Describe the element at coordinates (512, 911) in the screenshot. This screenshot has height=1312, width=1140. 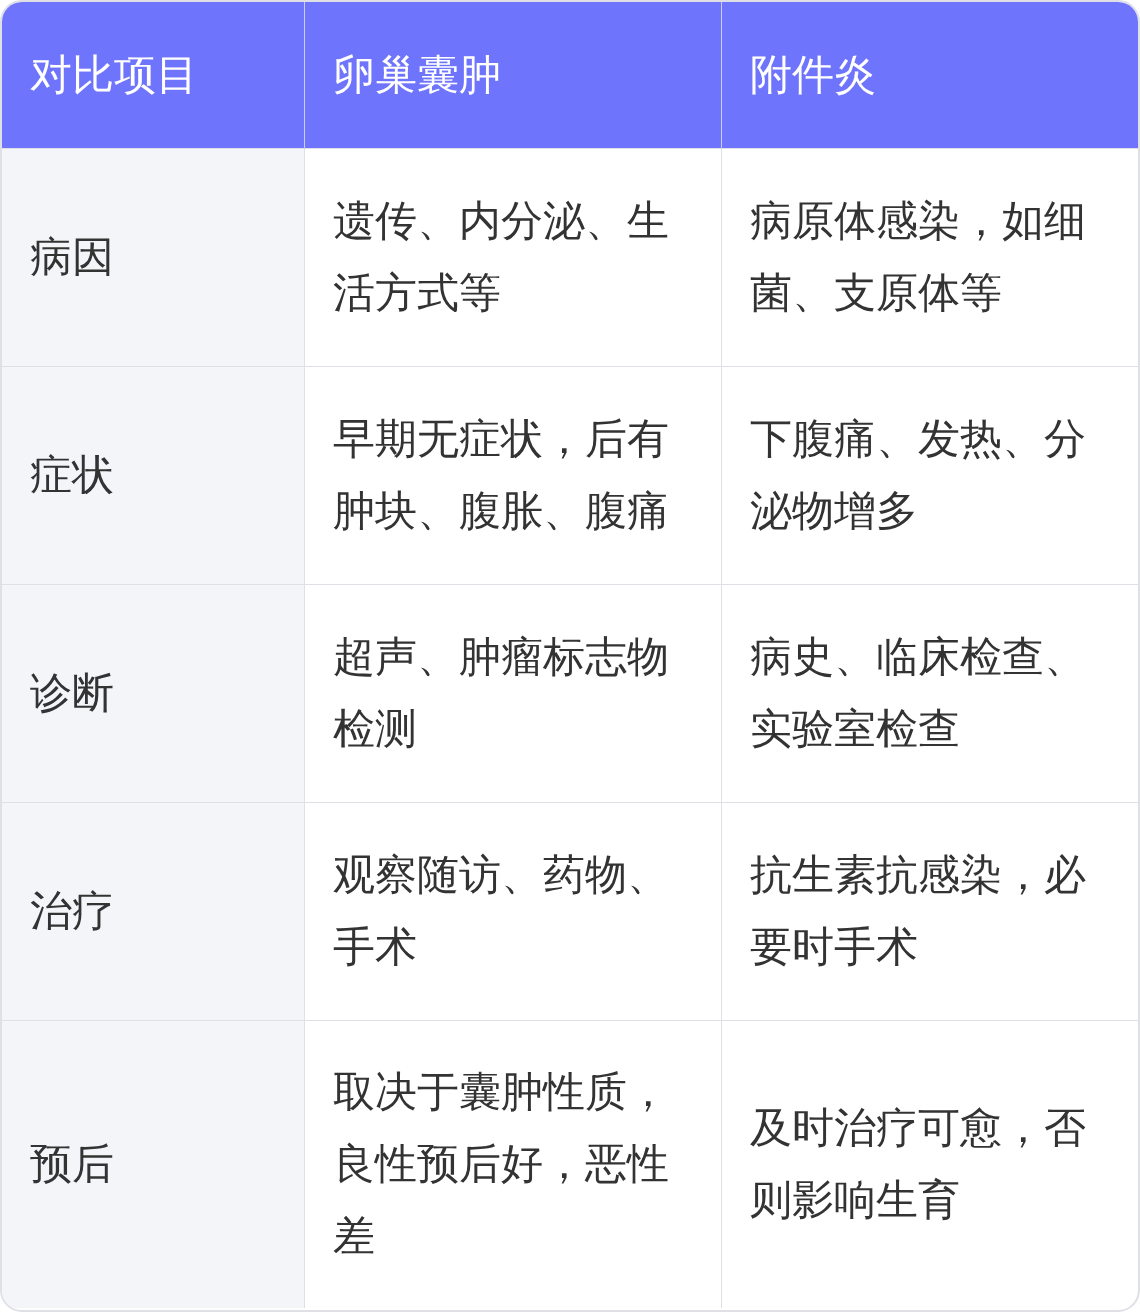
I see `table-cell: 观察随访、药物、手术` at that location.